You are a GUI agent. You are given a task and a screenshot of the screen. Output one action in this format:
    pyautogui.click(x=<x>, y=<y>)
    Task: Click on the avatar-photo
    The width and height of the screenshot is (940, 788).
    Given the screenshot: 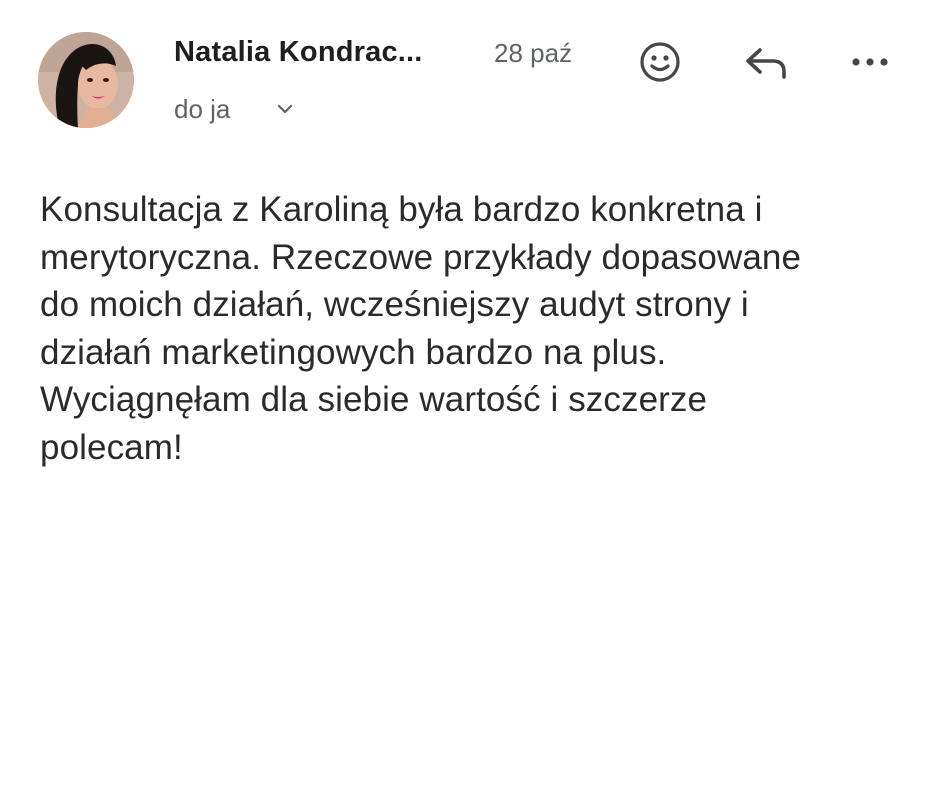 What is the action you would take?
    pyautogui.click(x=86, y=80)
    